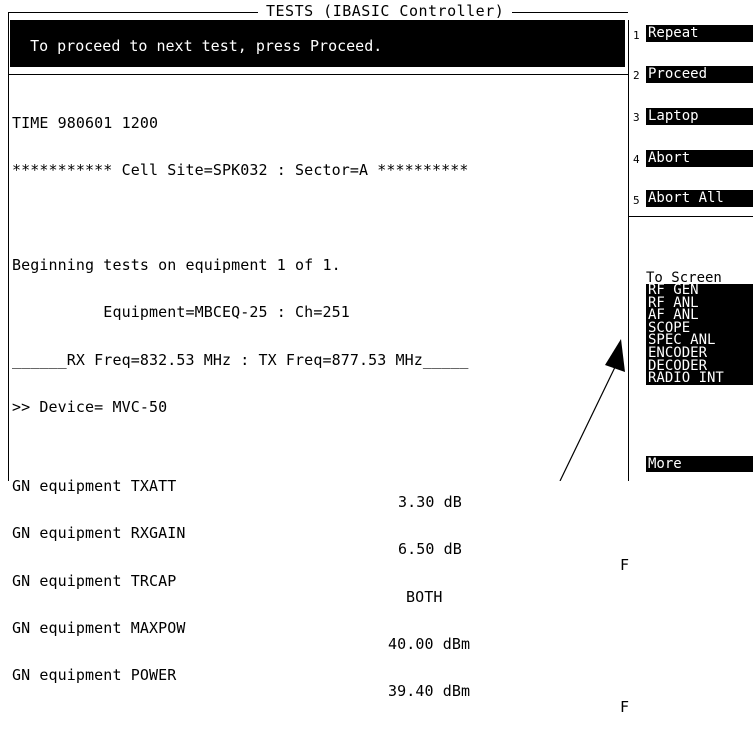  I want to click on result-row: GN equipment TRCAP BOTH, so click(318, 581).